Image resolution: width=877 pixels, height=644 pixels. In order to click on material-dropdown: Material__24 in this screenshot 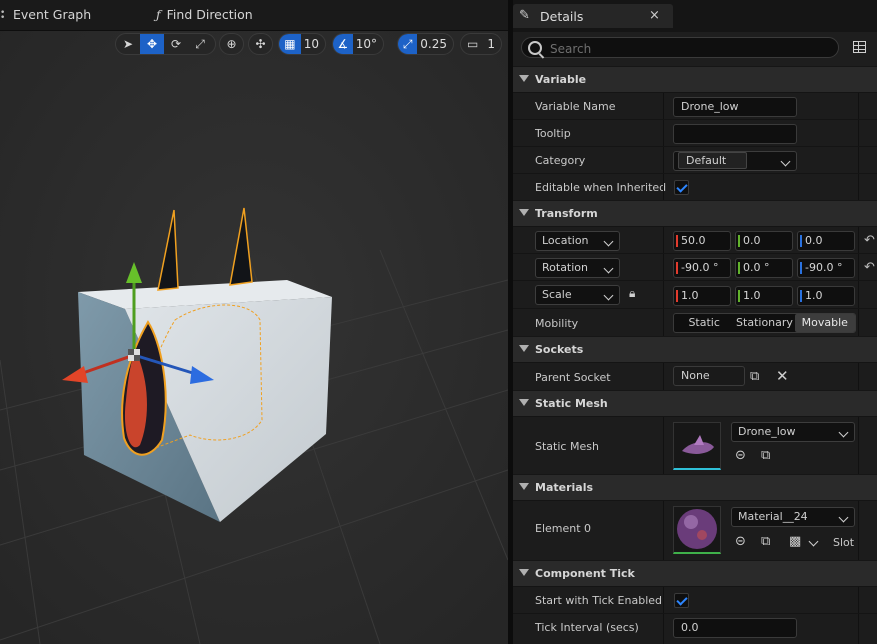, I will do `click(793, 517)`.